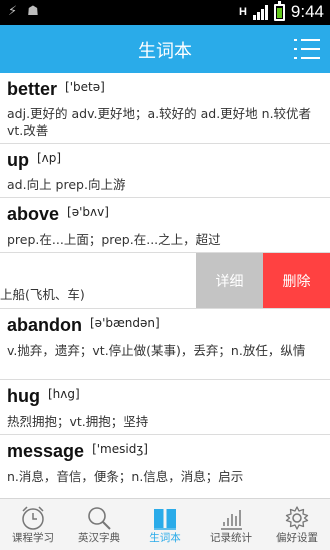 Image resolution: width=330 pixels, height=550 pixels. Describe the element at coordinates (125, 476) in the screenshot. I see `definition-text: n.消息，音信，便条；n.信息，消息；启示` at that location.